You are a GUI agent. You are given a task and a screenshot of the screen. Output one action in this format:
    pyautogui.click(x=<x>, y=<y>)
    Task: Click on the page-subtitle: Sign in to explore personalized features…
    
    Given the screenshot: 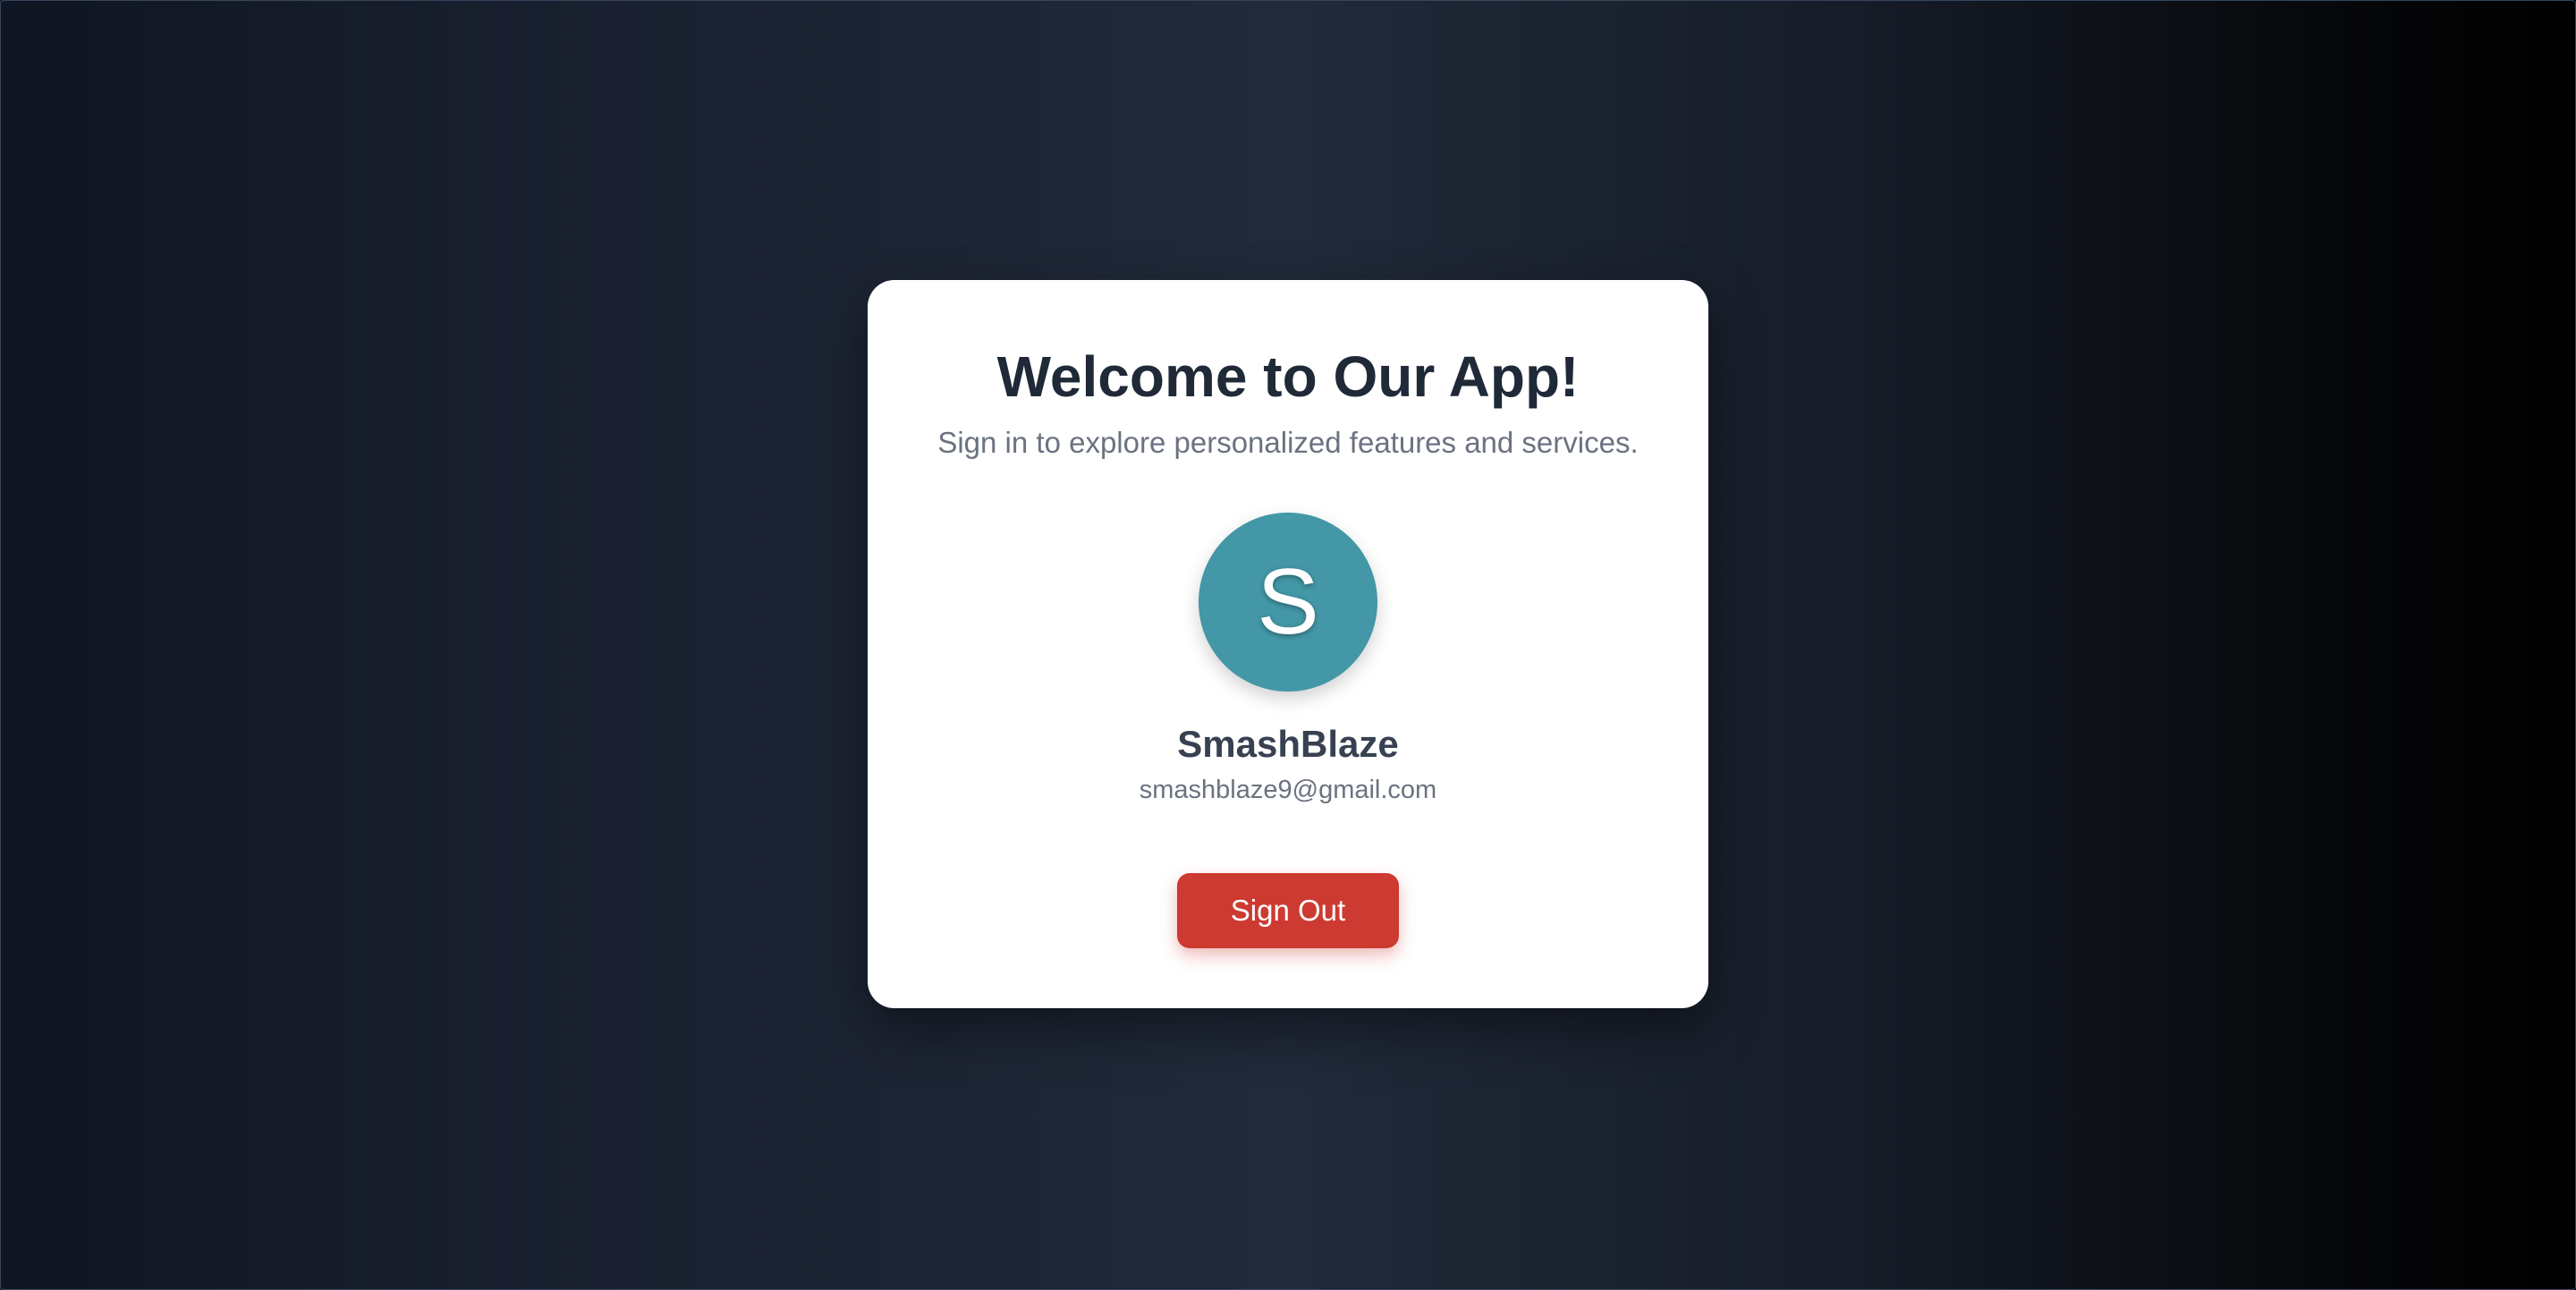 What is the action you would take?
    pyautogui.click(x=1288, y=442)
    